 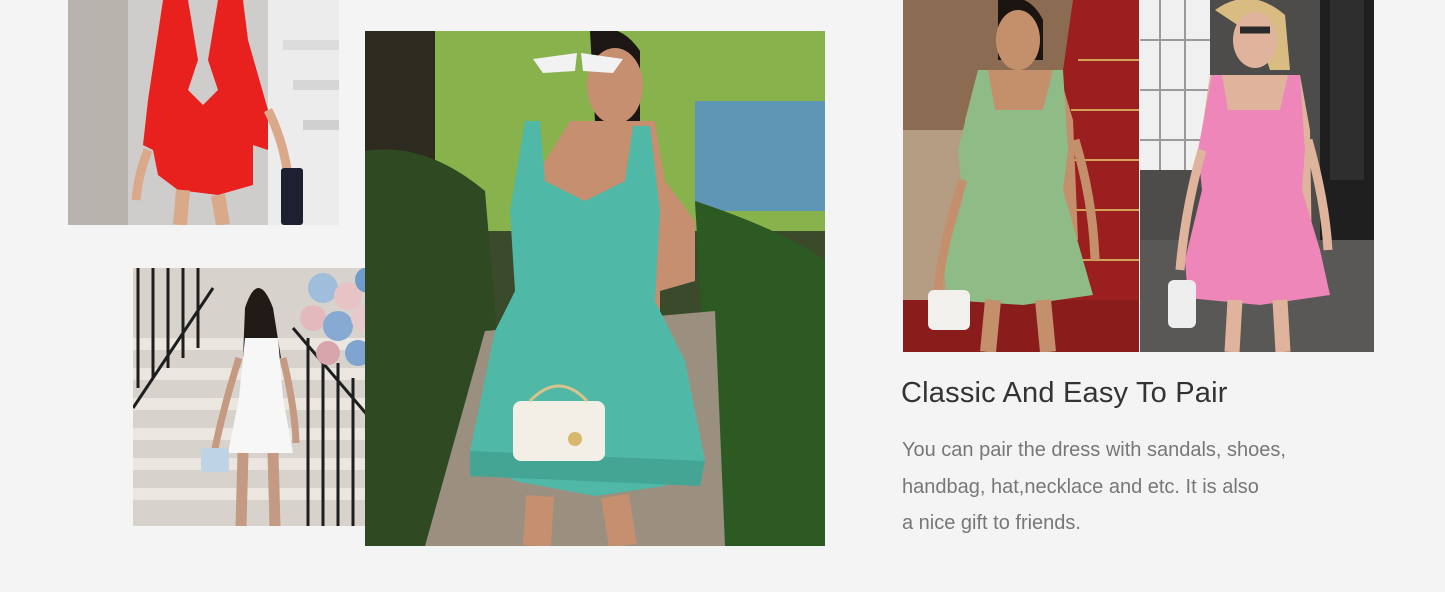 I want to click on feature-heading: Classic And Easy To Pair, so click(x=1064, y=393).